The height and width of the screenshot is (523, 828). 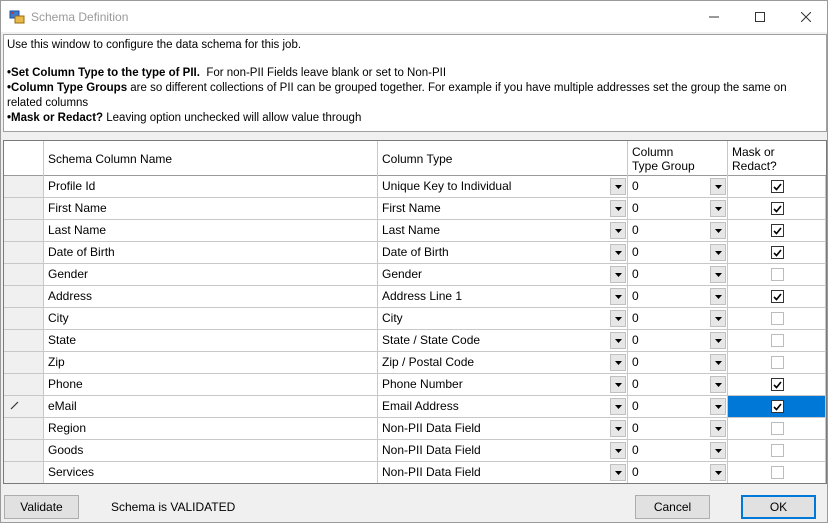 I want to click on schema-column-name-cell: Last Name, so click(x=211, y=230).